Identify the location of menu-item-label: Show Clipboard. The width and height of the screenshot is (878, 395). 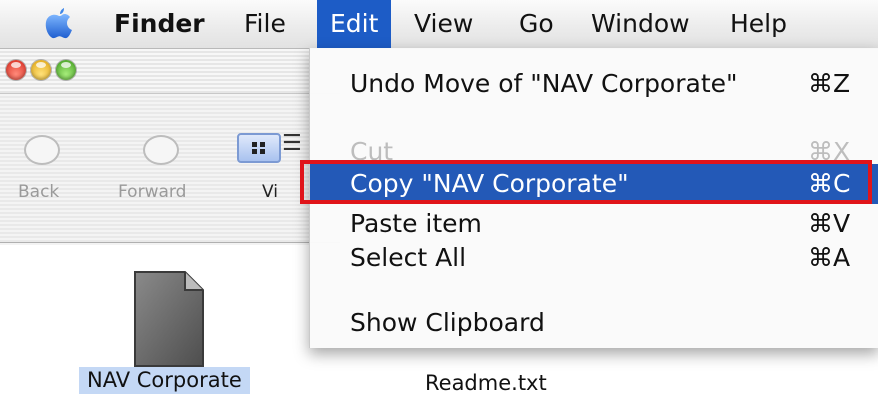
(447, 322).